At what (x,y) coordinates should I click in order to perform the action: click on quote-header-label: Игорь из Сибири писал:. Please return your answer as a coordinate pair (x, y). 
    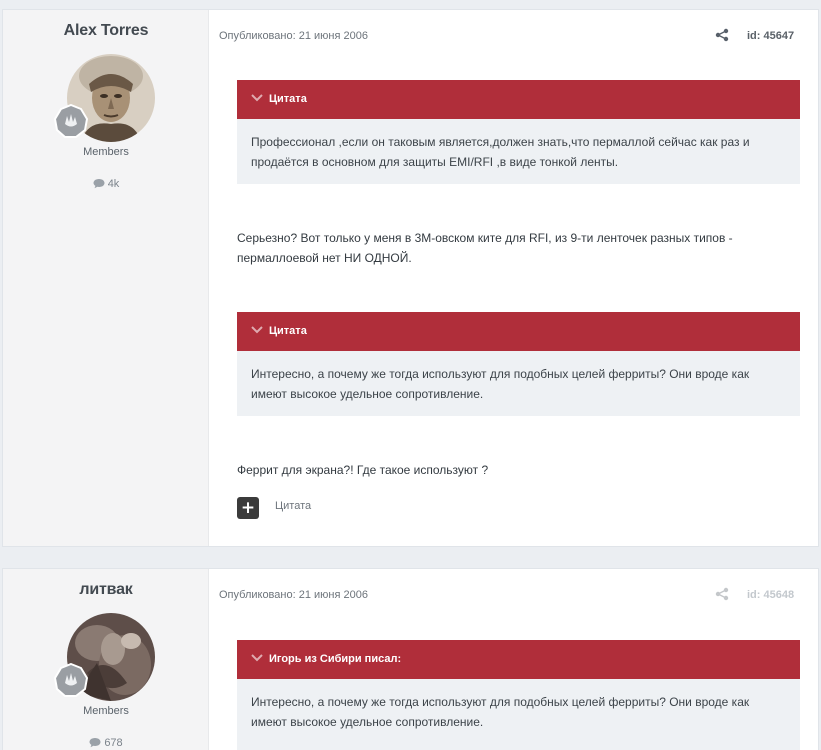
    Looking at the image, I should click on (335, 659).